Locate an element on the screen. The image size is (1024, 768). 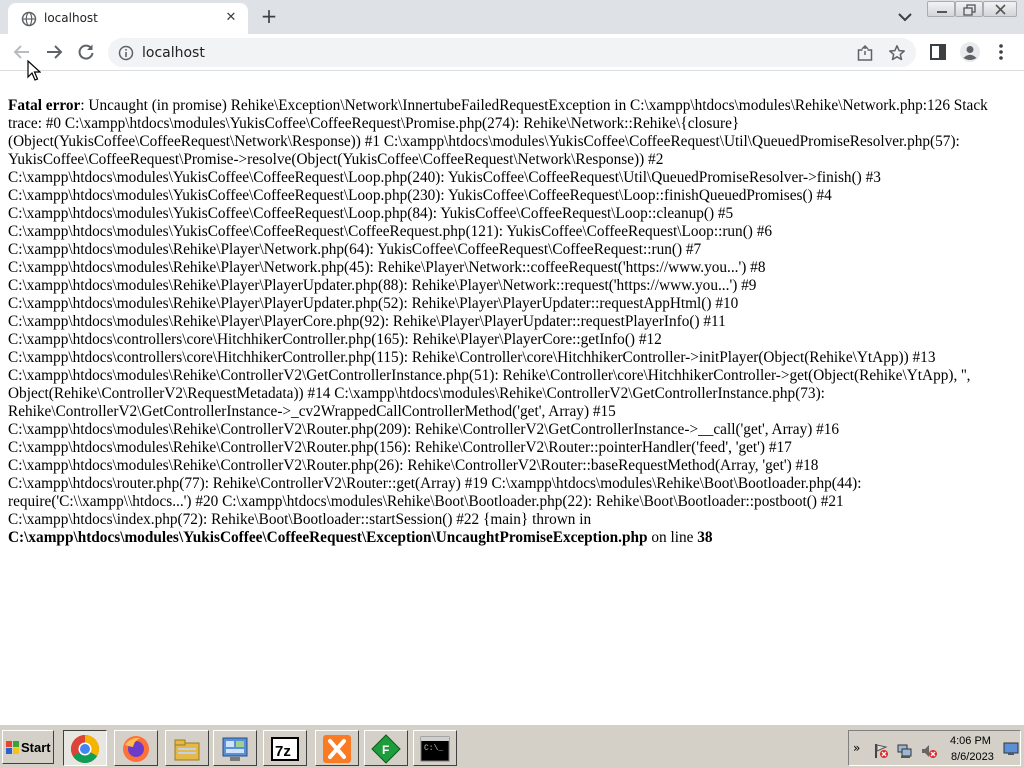
firefox-icon is located at coordinates (136, 749).